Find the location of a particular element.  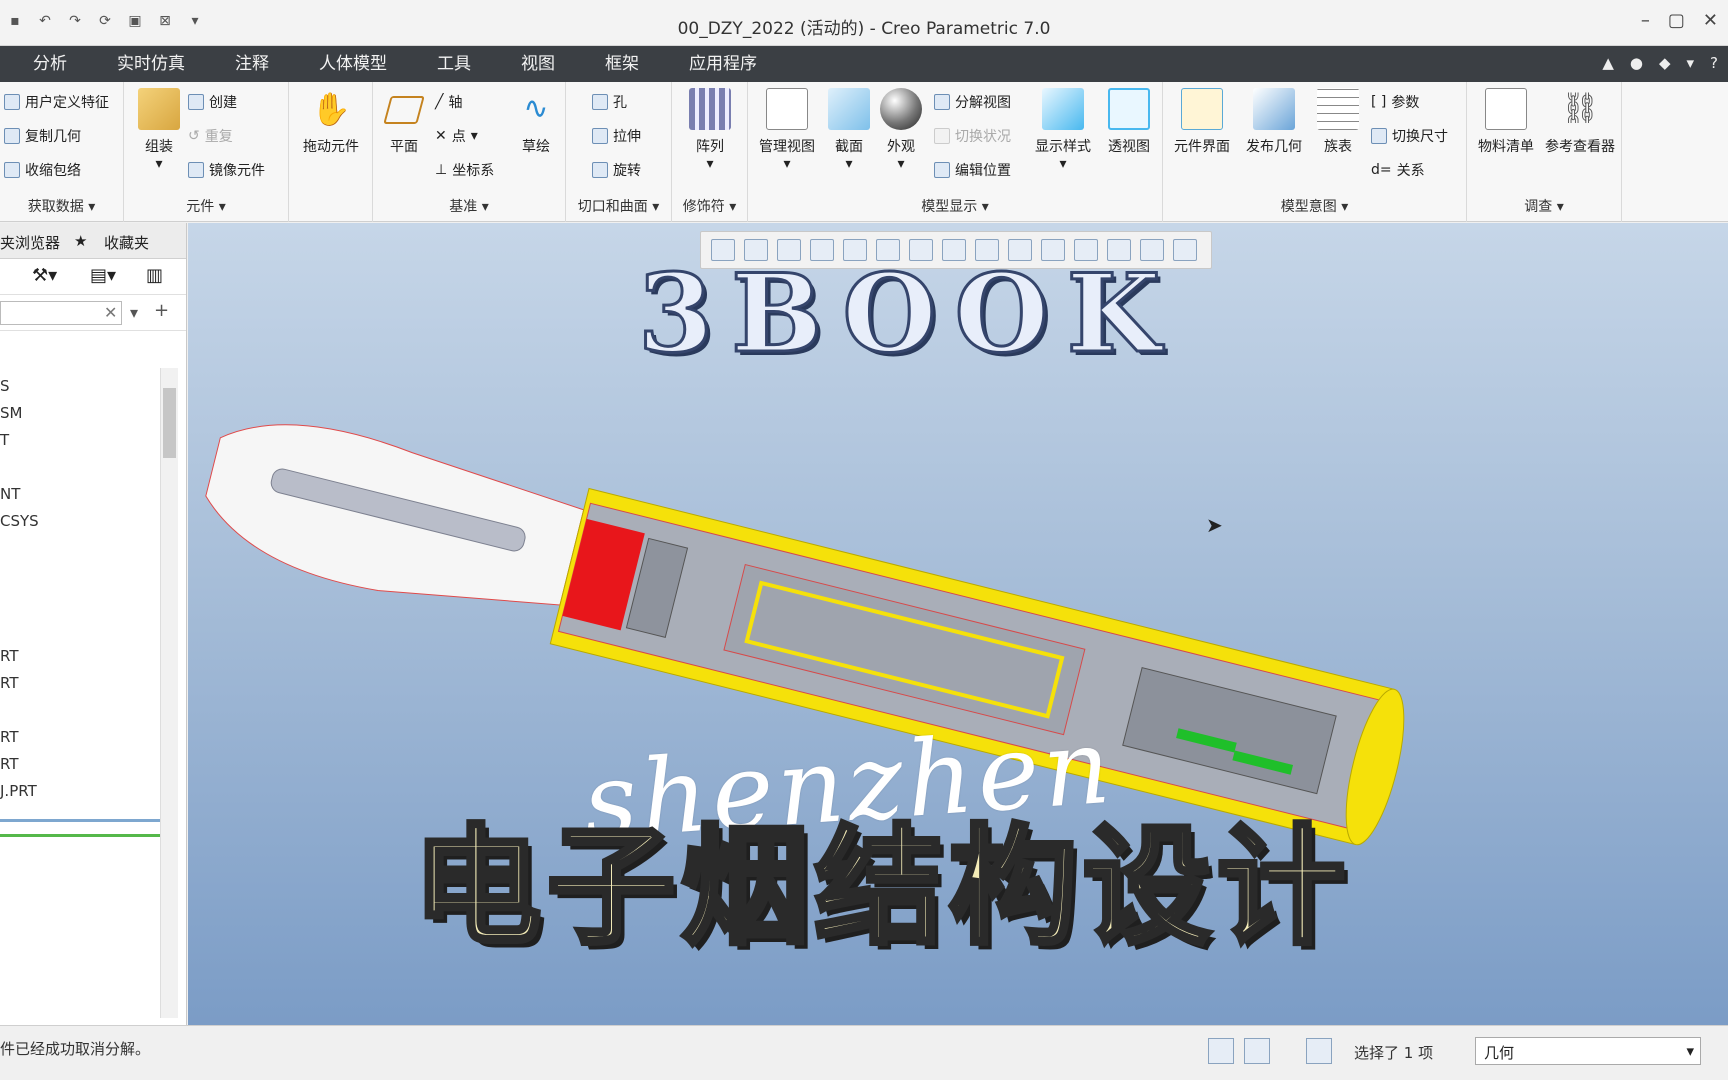

toggle-state-button: 切换状况 is located at coordinates (972, 136).